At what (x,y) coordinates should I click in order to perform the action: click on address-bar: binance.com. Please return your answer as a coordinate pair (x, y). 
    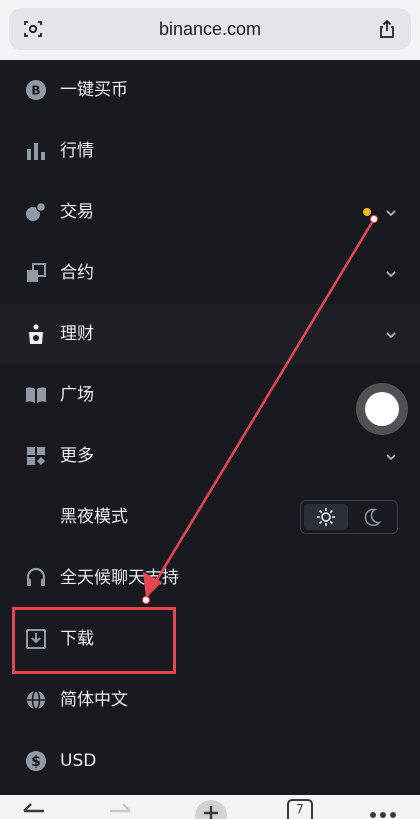
    Looking at the image, I should click on (210, 29).